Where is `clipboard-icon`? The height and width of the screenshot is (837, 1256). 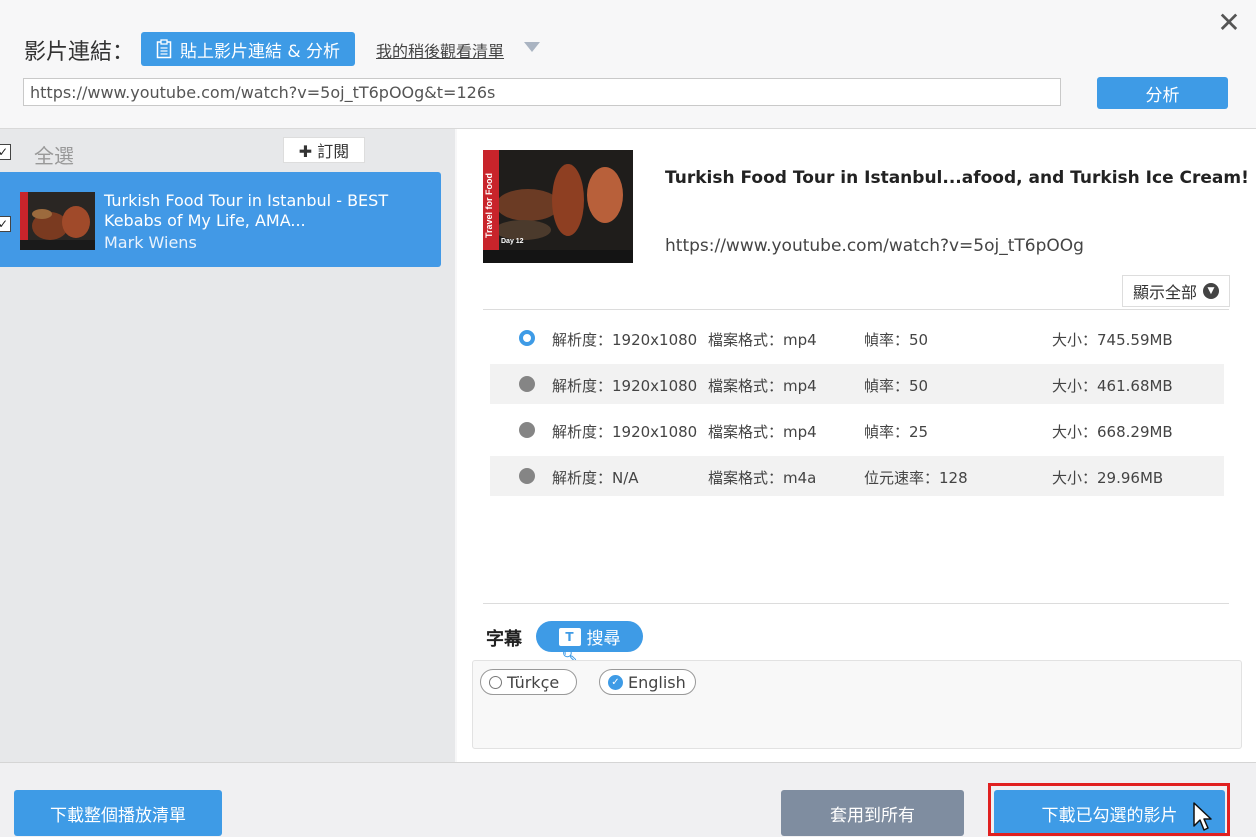
clipboard-icon is located at coordinates (164, 49).